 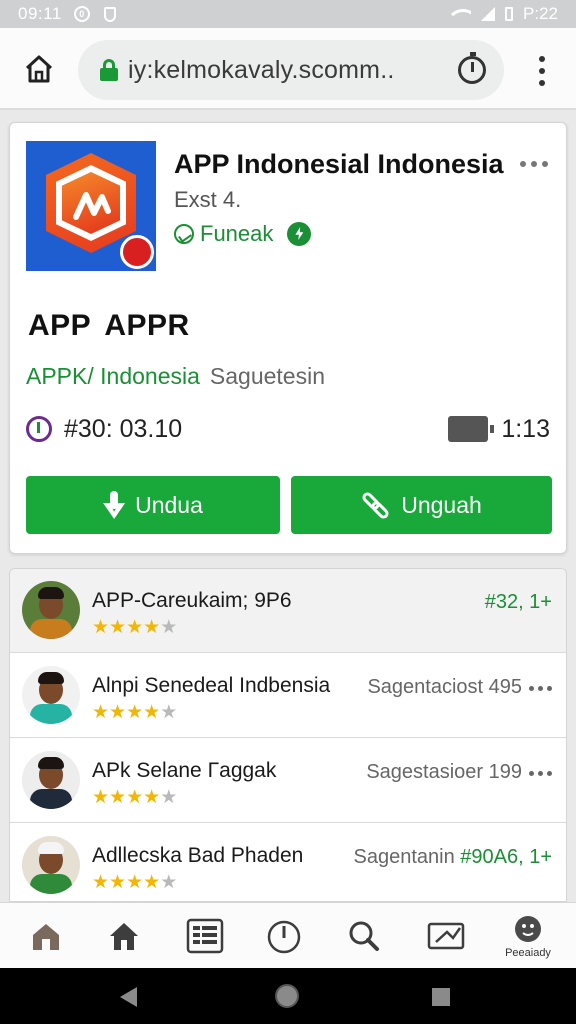 I want to click on status-right: P:22, so click(x=503, y=14).